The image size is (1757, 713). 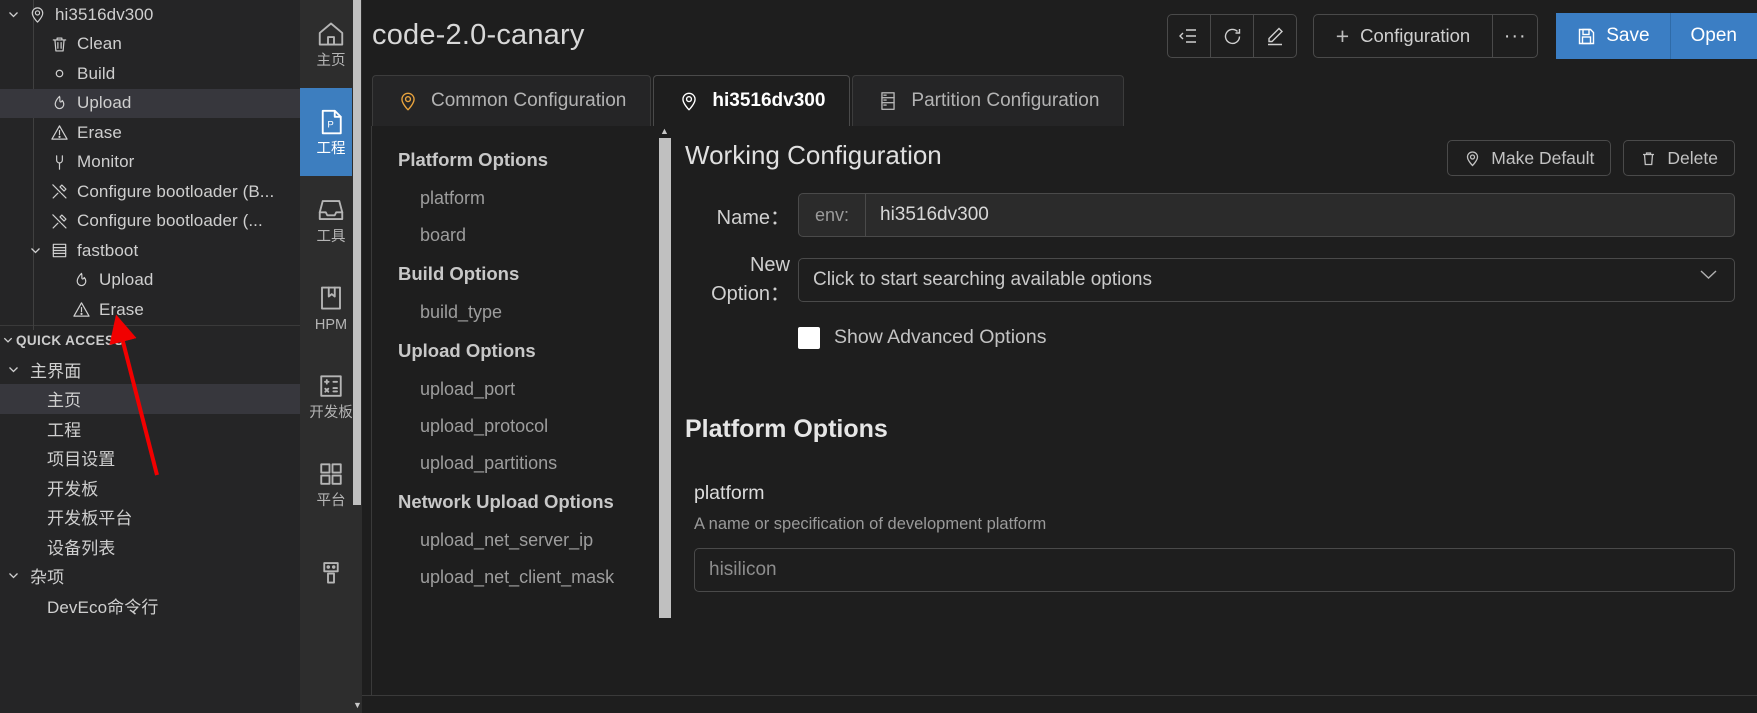 What do you see at coordinates (1275, 36) in the screenshot?
I see `edit-pencil-icon` at bounding box center [1275, 36].